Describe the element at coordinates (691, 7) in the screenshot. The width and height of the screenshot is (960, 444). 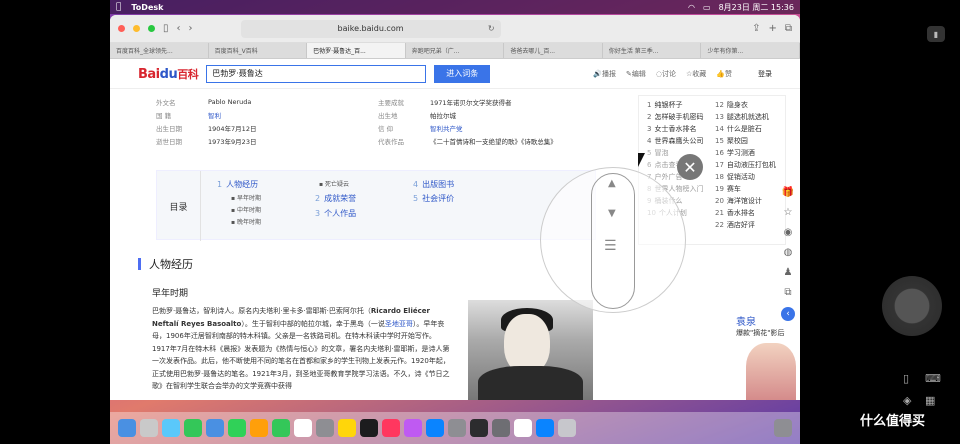
I see `wifi-icon: ◠` at that location.